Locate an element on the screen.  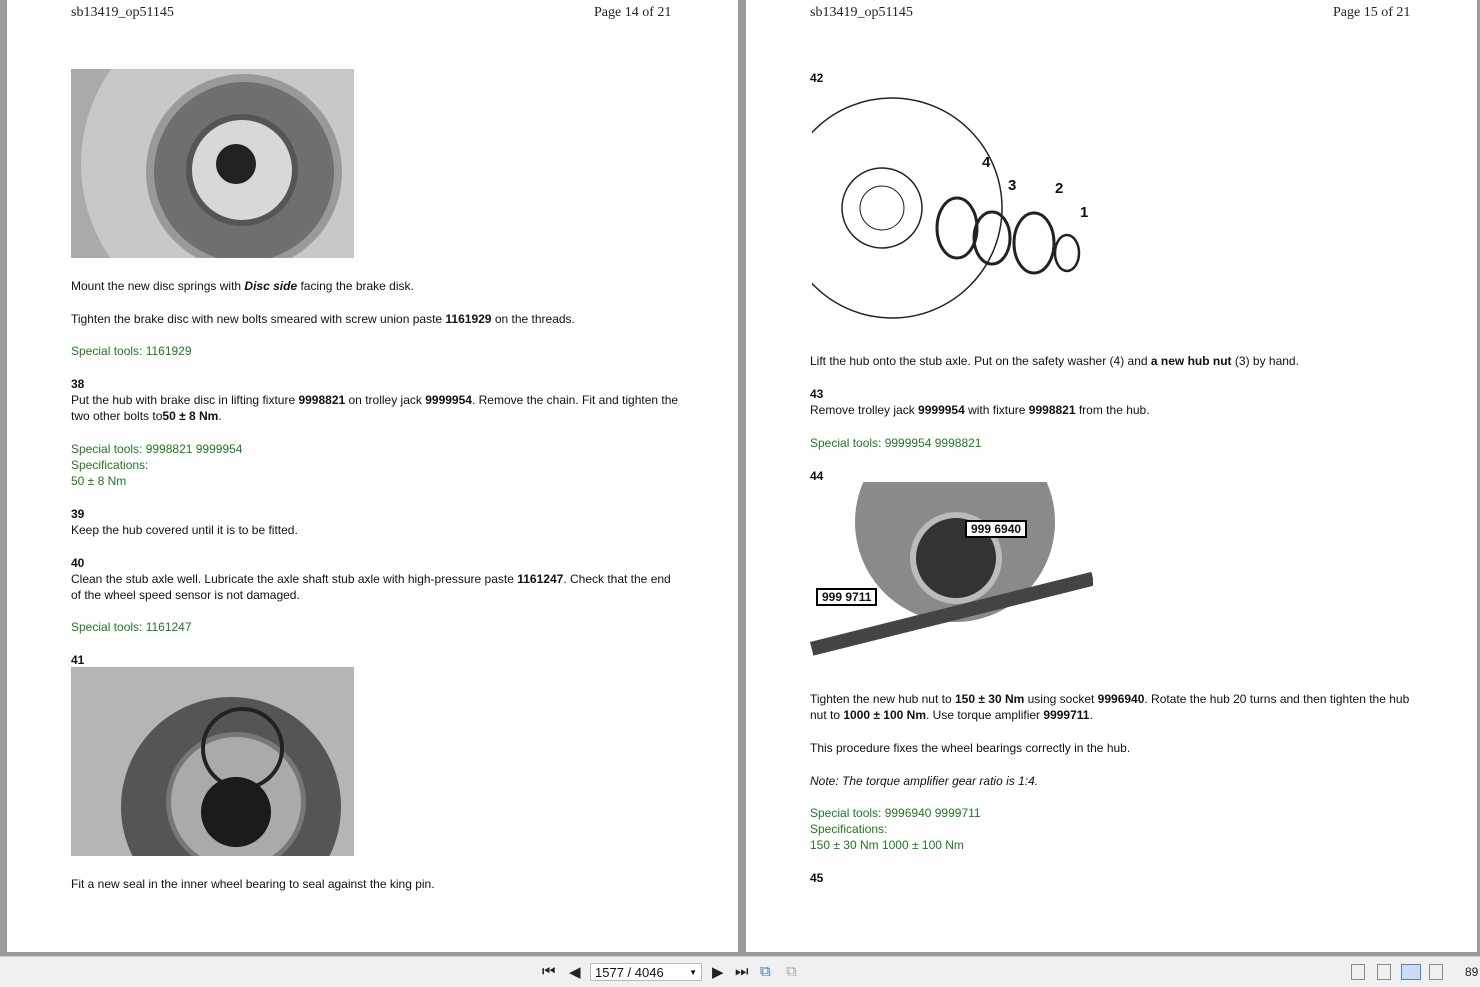
next-page-icon: ▶ is located at coordinates (718, 972).